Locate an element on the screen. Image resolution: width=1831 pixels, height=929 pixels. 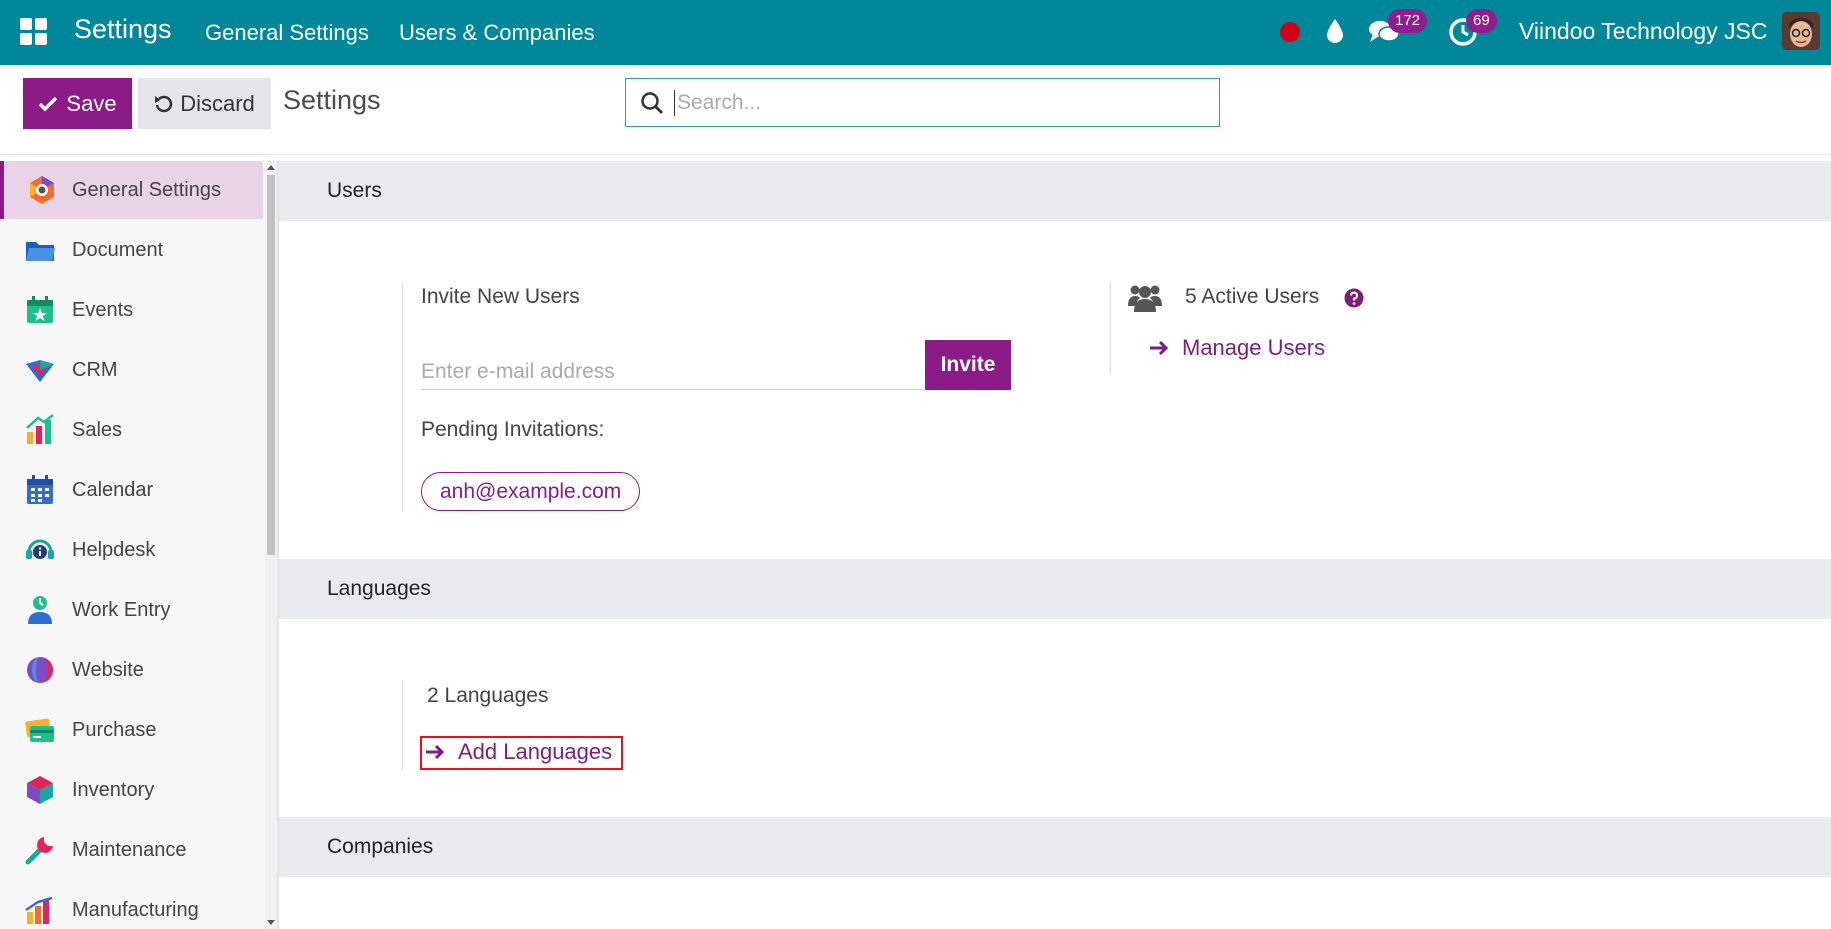
undo-icon is located at coordinates (164, 103).